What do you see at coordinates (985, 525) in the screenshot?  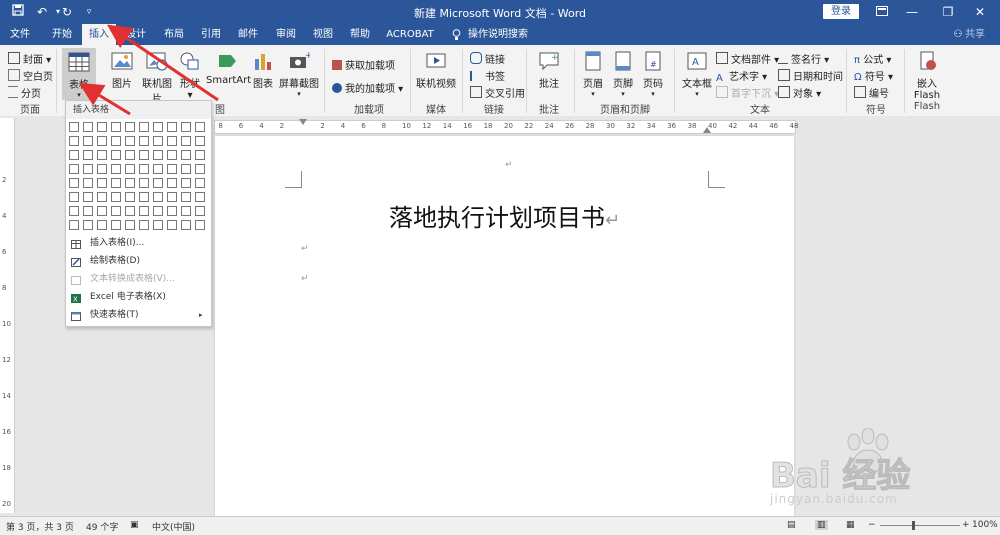 I see `zoom-level: 100%` at bounding box center [985, 525].